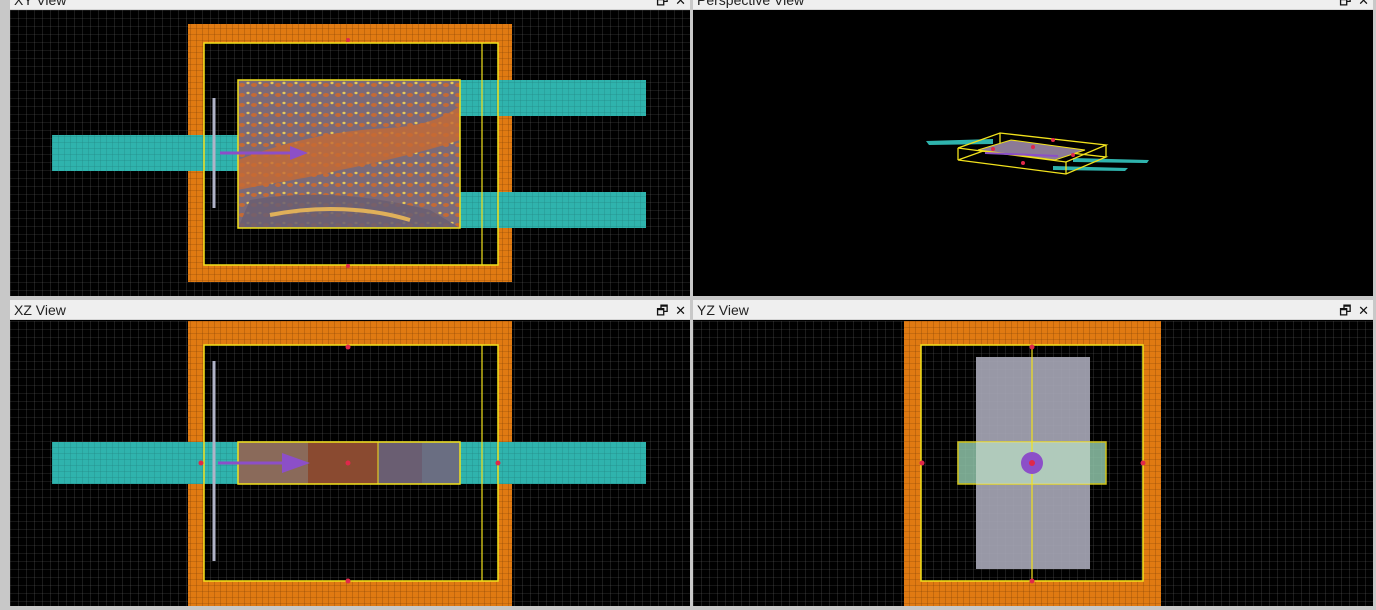 Image resolution: width=1376 pixels, height=610 pixels. What do you see at coordinates (1033, 5) in the screenshot?
I see `perspective-view-titlebar: Perspective View 🗗 ✕` at bounding box center [1033, 5].